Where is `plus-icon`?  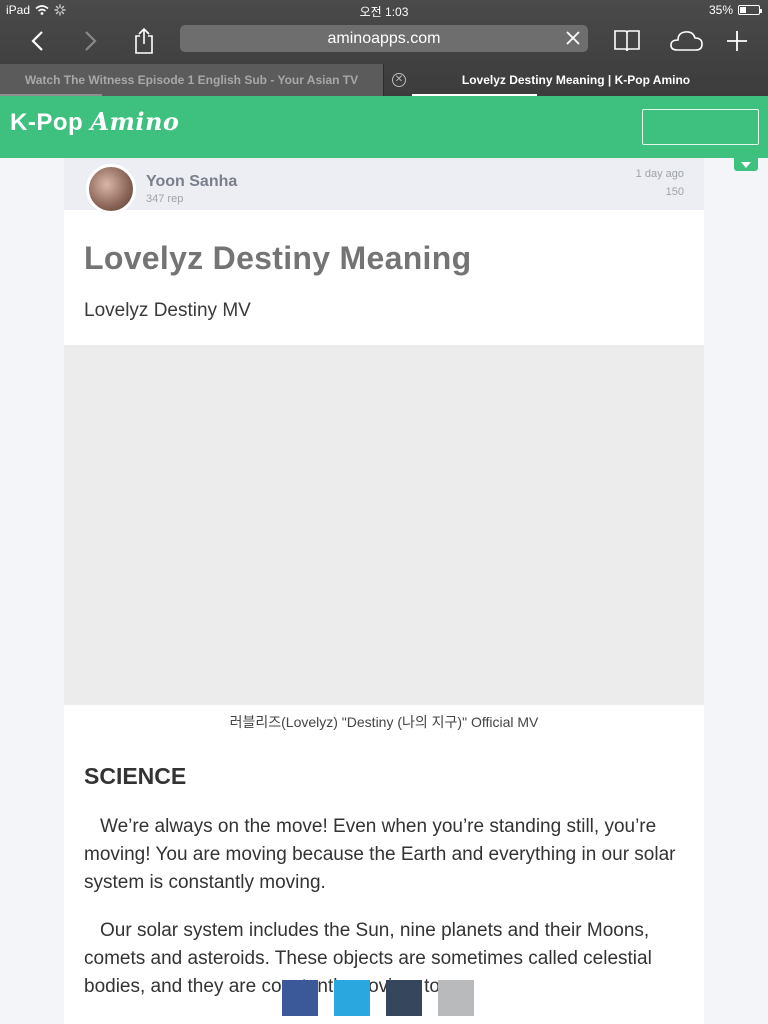
plus-icon is located at coordinates (737, 41).